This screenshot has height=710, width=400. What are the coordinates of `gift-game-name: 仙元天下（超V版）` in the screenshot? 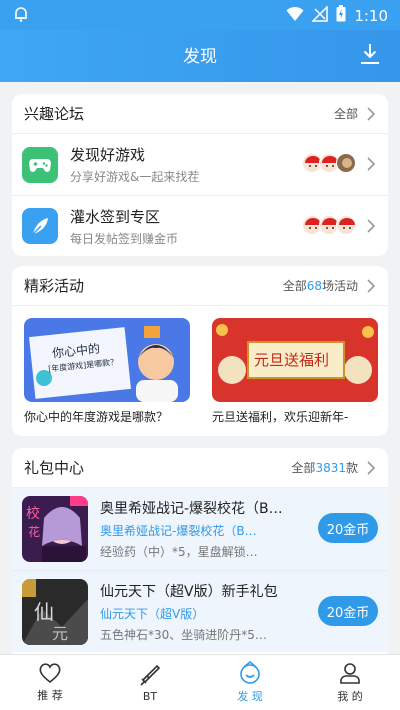 It's located at (152, 613).